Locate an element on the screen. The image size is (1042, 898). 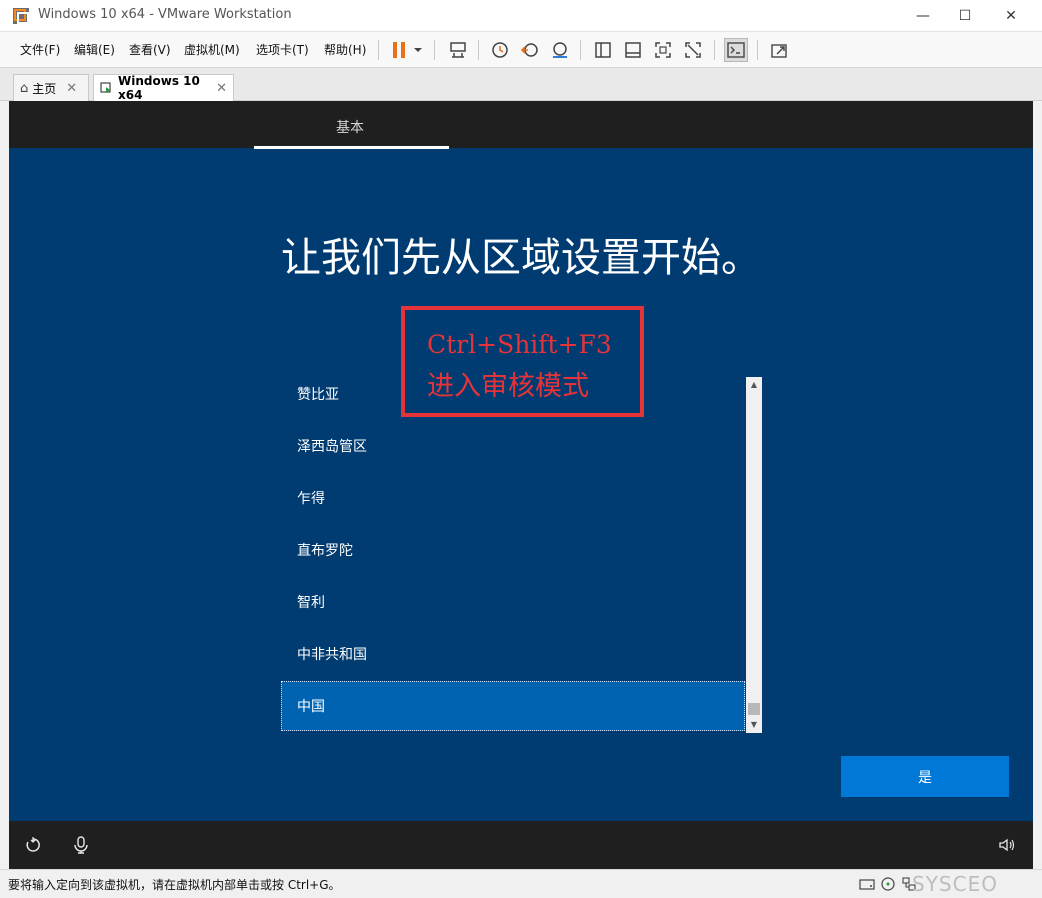
hard-disk-icon is located at coordinates (867, 884).